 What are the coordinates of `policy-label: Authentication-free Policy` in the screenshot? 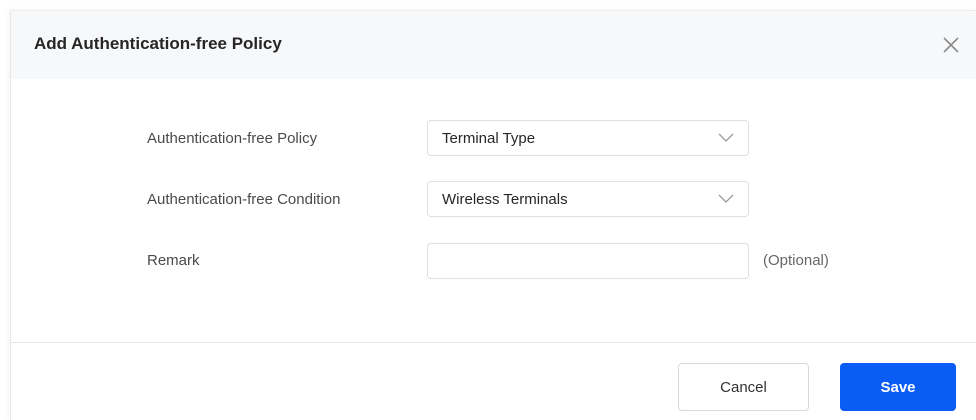 It's located at (232, 138).